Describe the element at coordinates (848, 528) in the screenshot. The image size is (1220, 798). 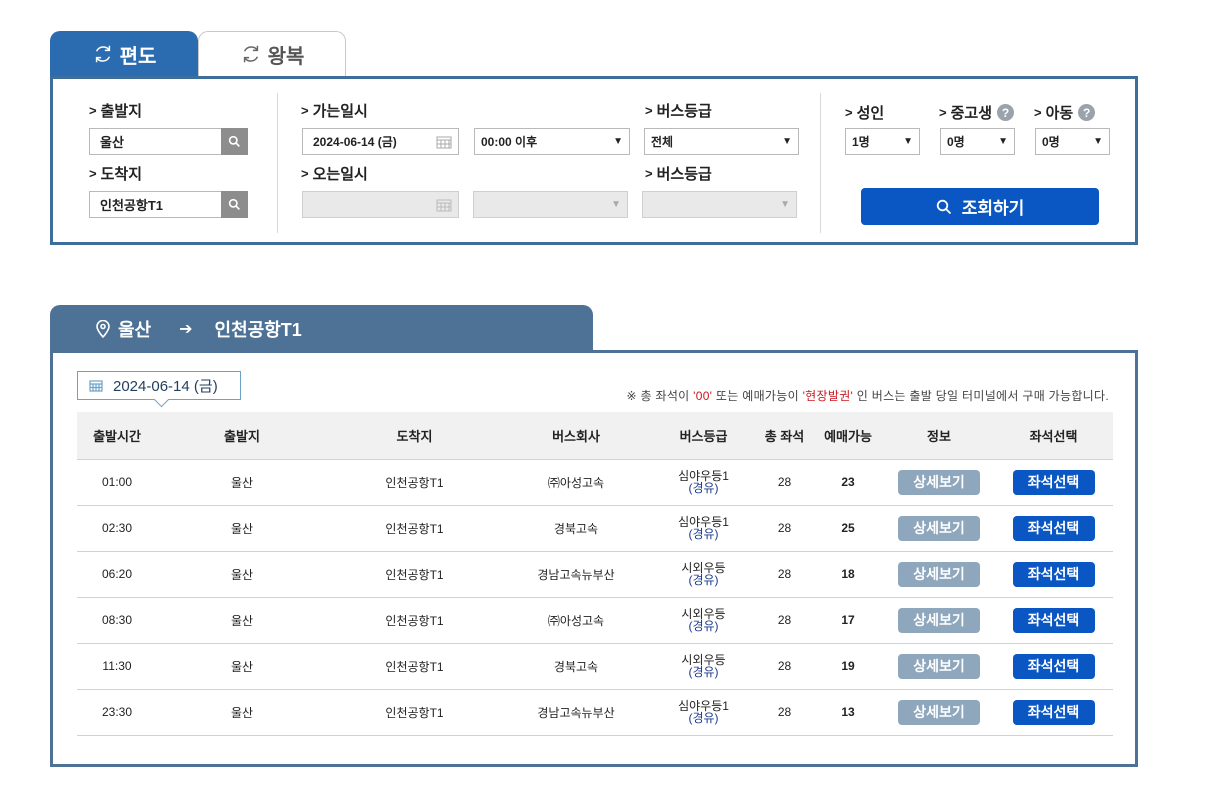
I see `available-seats: 25` at that location.